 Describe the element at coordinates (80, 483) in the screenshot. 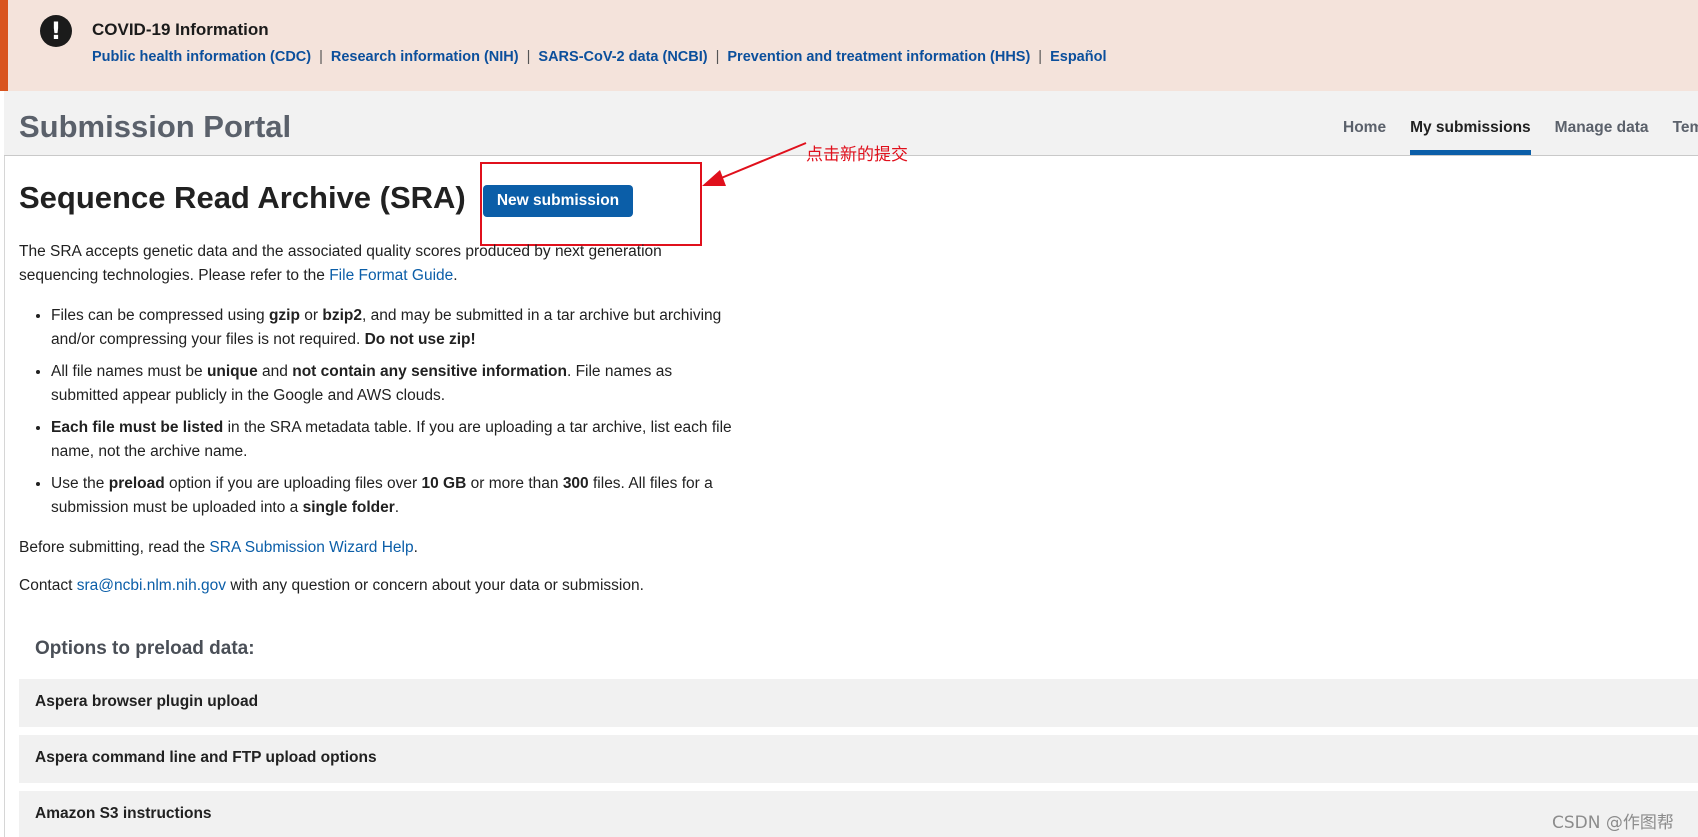

I see `bullet-text: Use the` at that location.